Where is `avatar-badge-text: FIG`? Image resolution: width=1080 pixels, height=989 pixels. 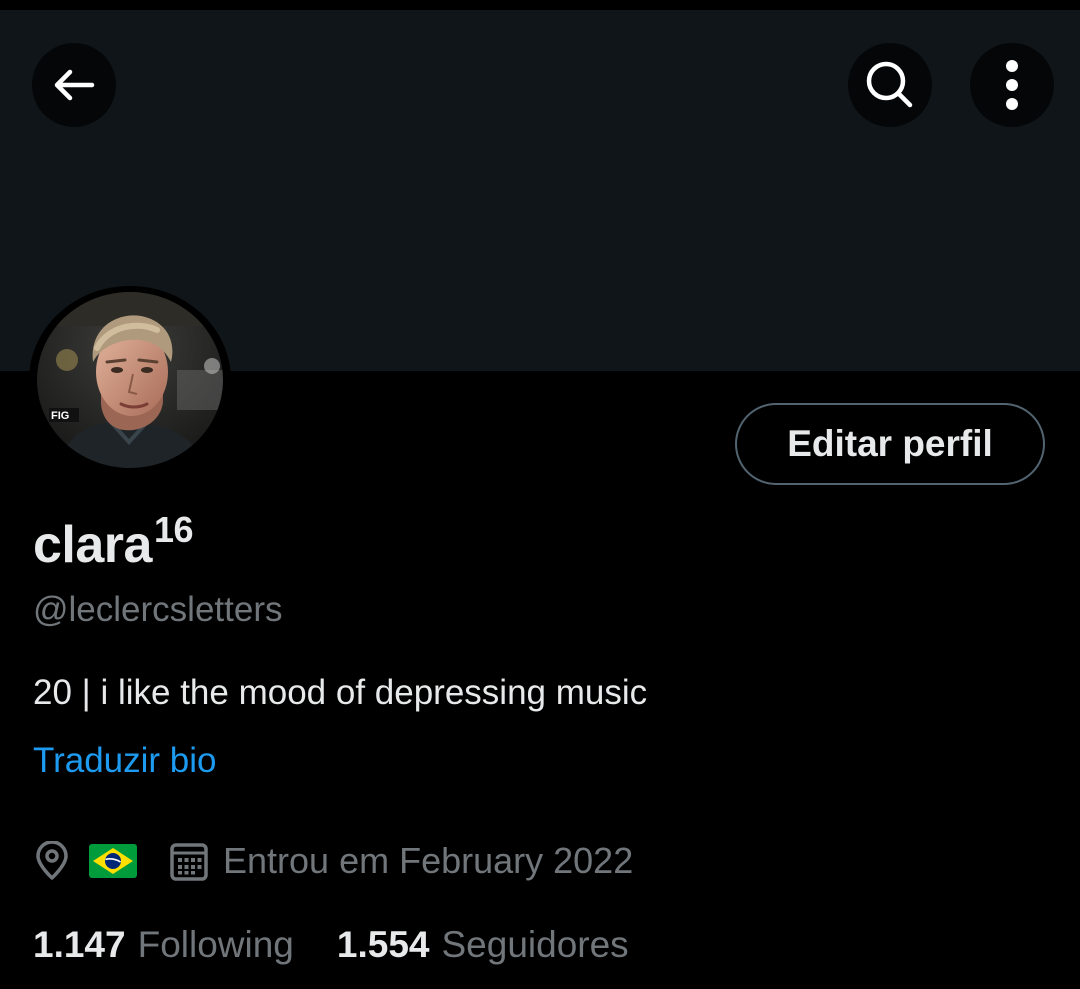
avatar-badge-text: FIG is located at coordinates (60, 416).